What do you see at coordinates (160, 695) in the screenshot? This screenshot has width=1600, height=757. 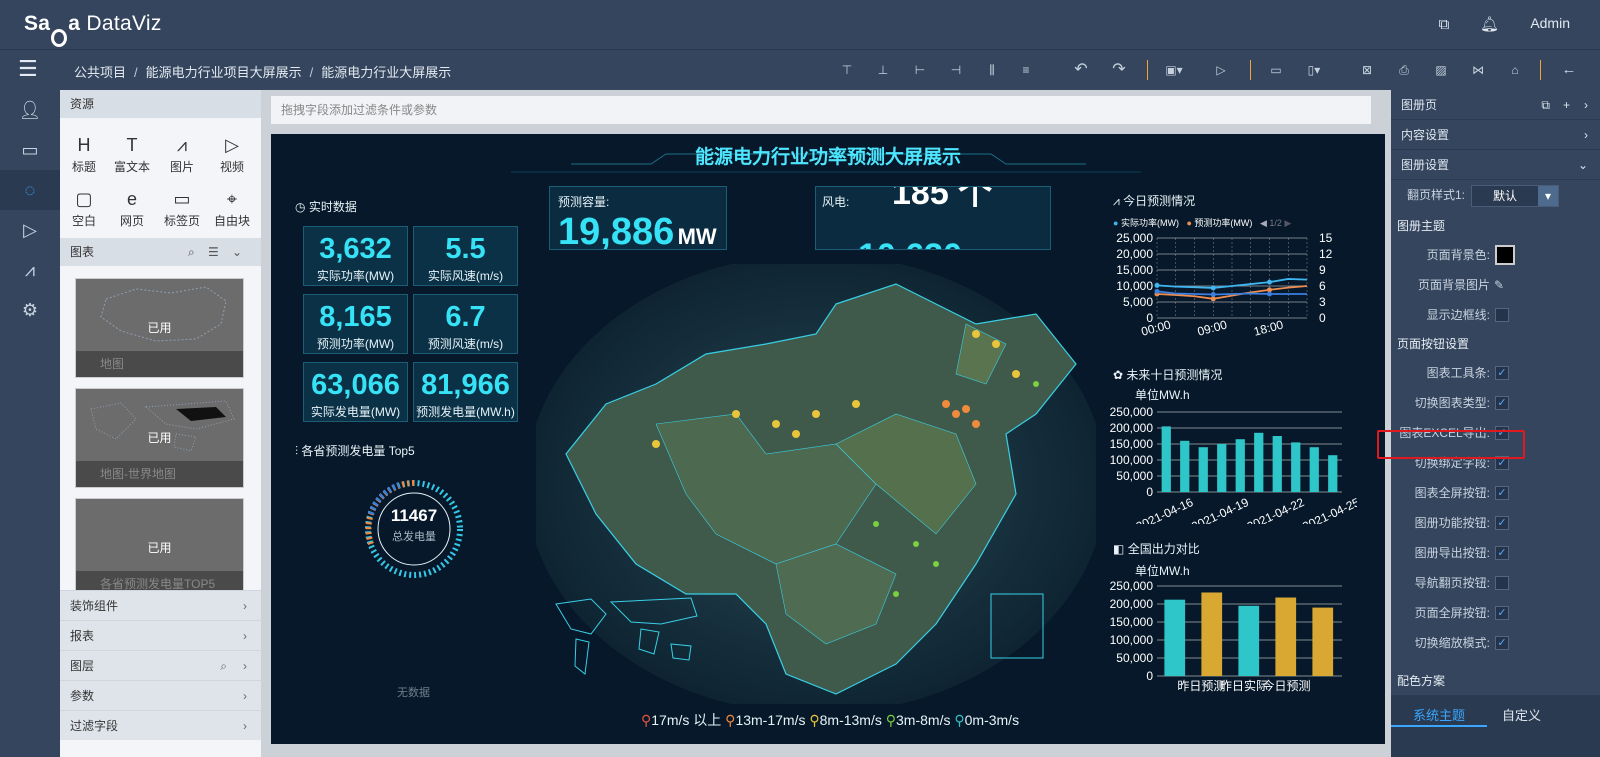 I see `accordion-params: 参数 ›` at bounding box center [160, 695].